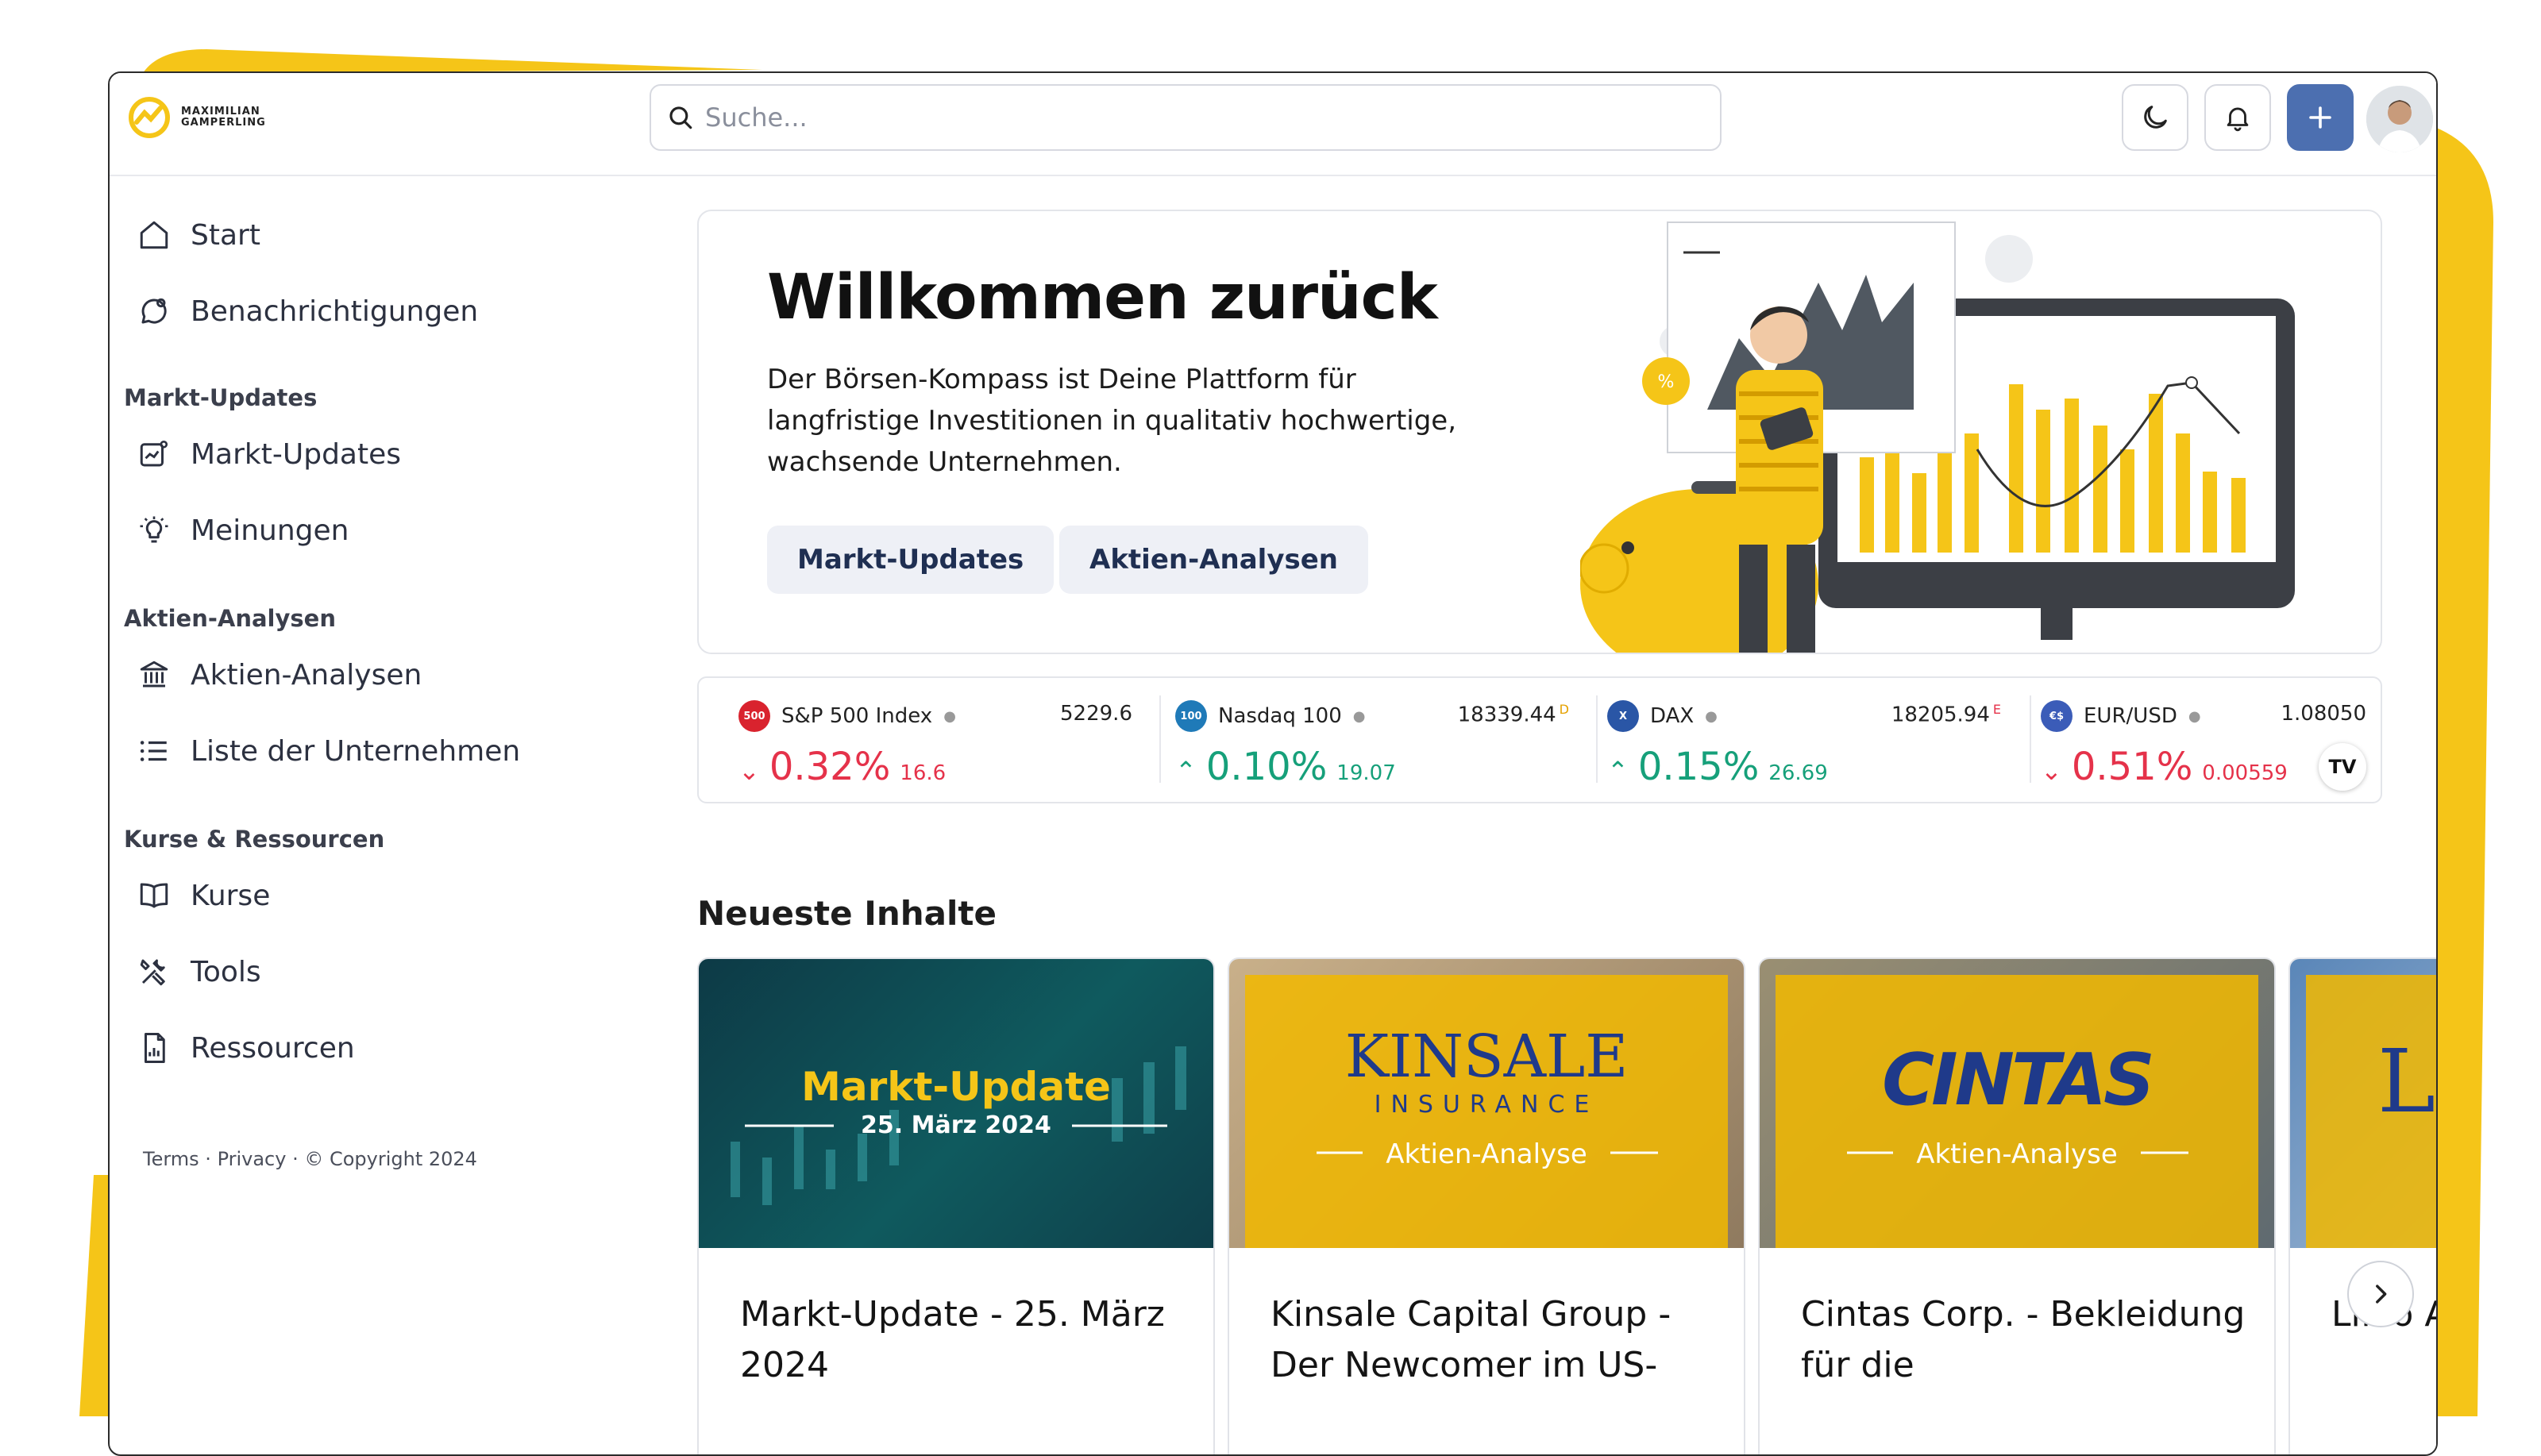  I want to click on sidebar-item-tools: Tools, so click(199, 971).